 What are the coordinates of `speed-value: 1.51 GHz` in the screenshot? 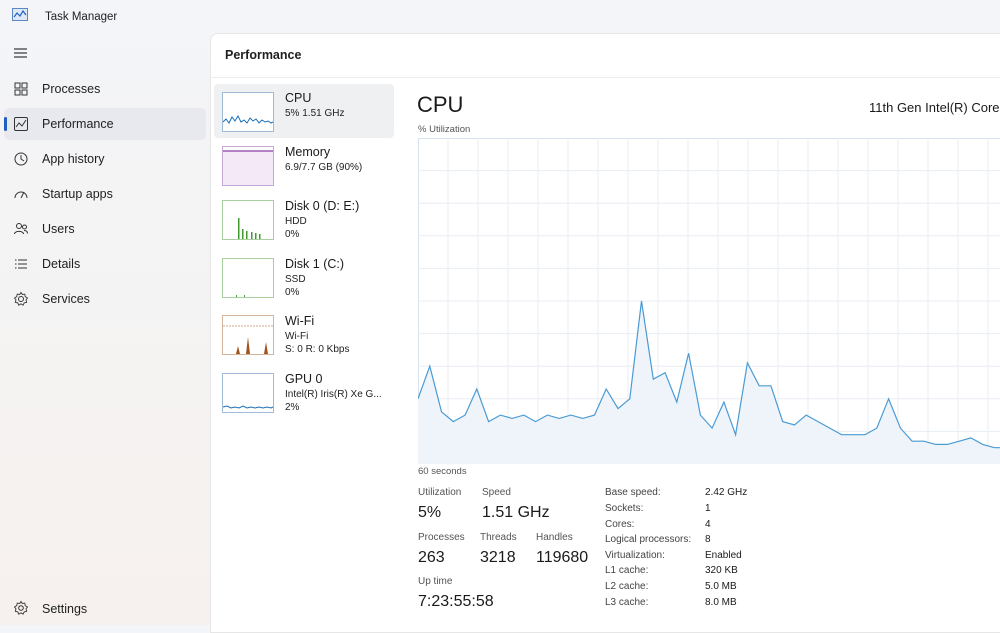 It's located at (516, 513).